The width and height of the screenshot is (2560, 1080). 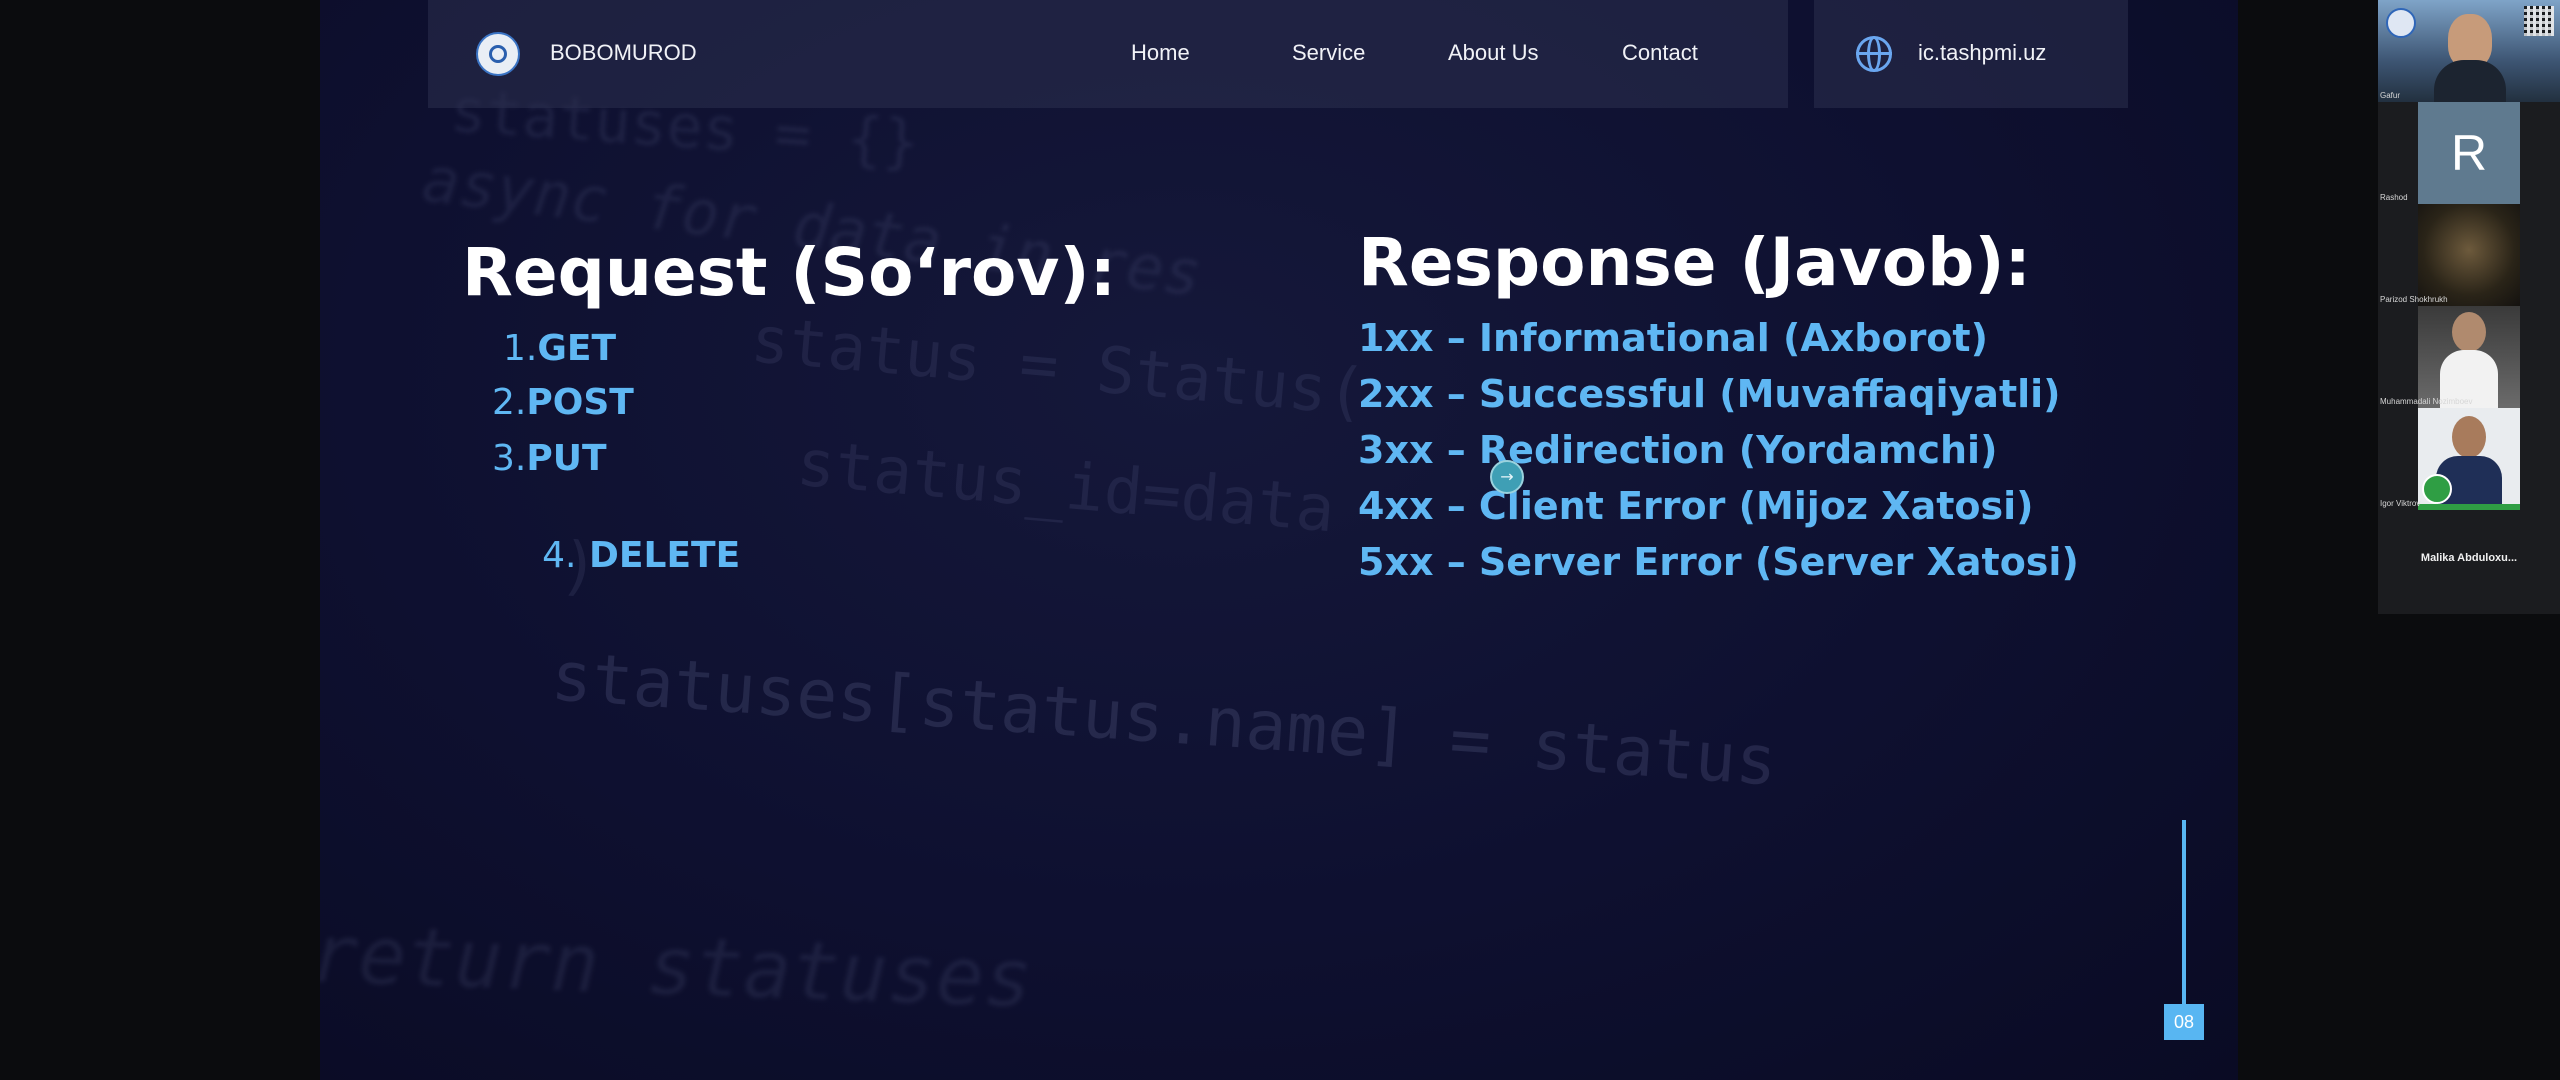 I want to click on participant-name: Gafur, so click(x=2390, y=95).